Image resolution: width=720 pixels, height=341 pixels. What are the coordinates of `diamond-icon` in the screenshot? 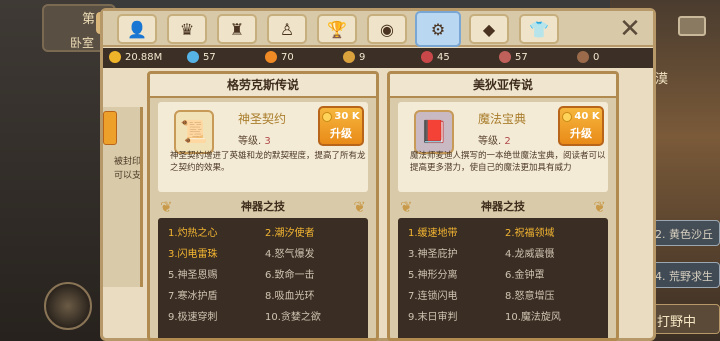 It's located at (193, 57).